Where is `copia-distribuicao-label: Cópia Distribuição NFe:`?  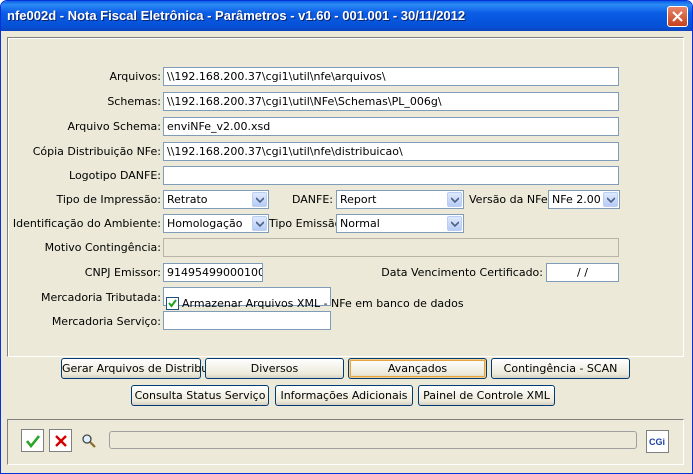 copia-distribuicao-label: Cópia Distribuição NFe: is located at coordinates (96, 151).